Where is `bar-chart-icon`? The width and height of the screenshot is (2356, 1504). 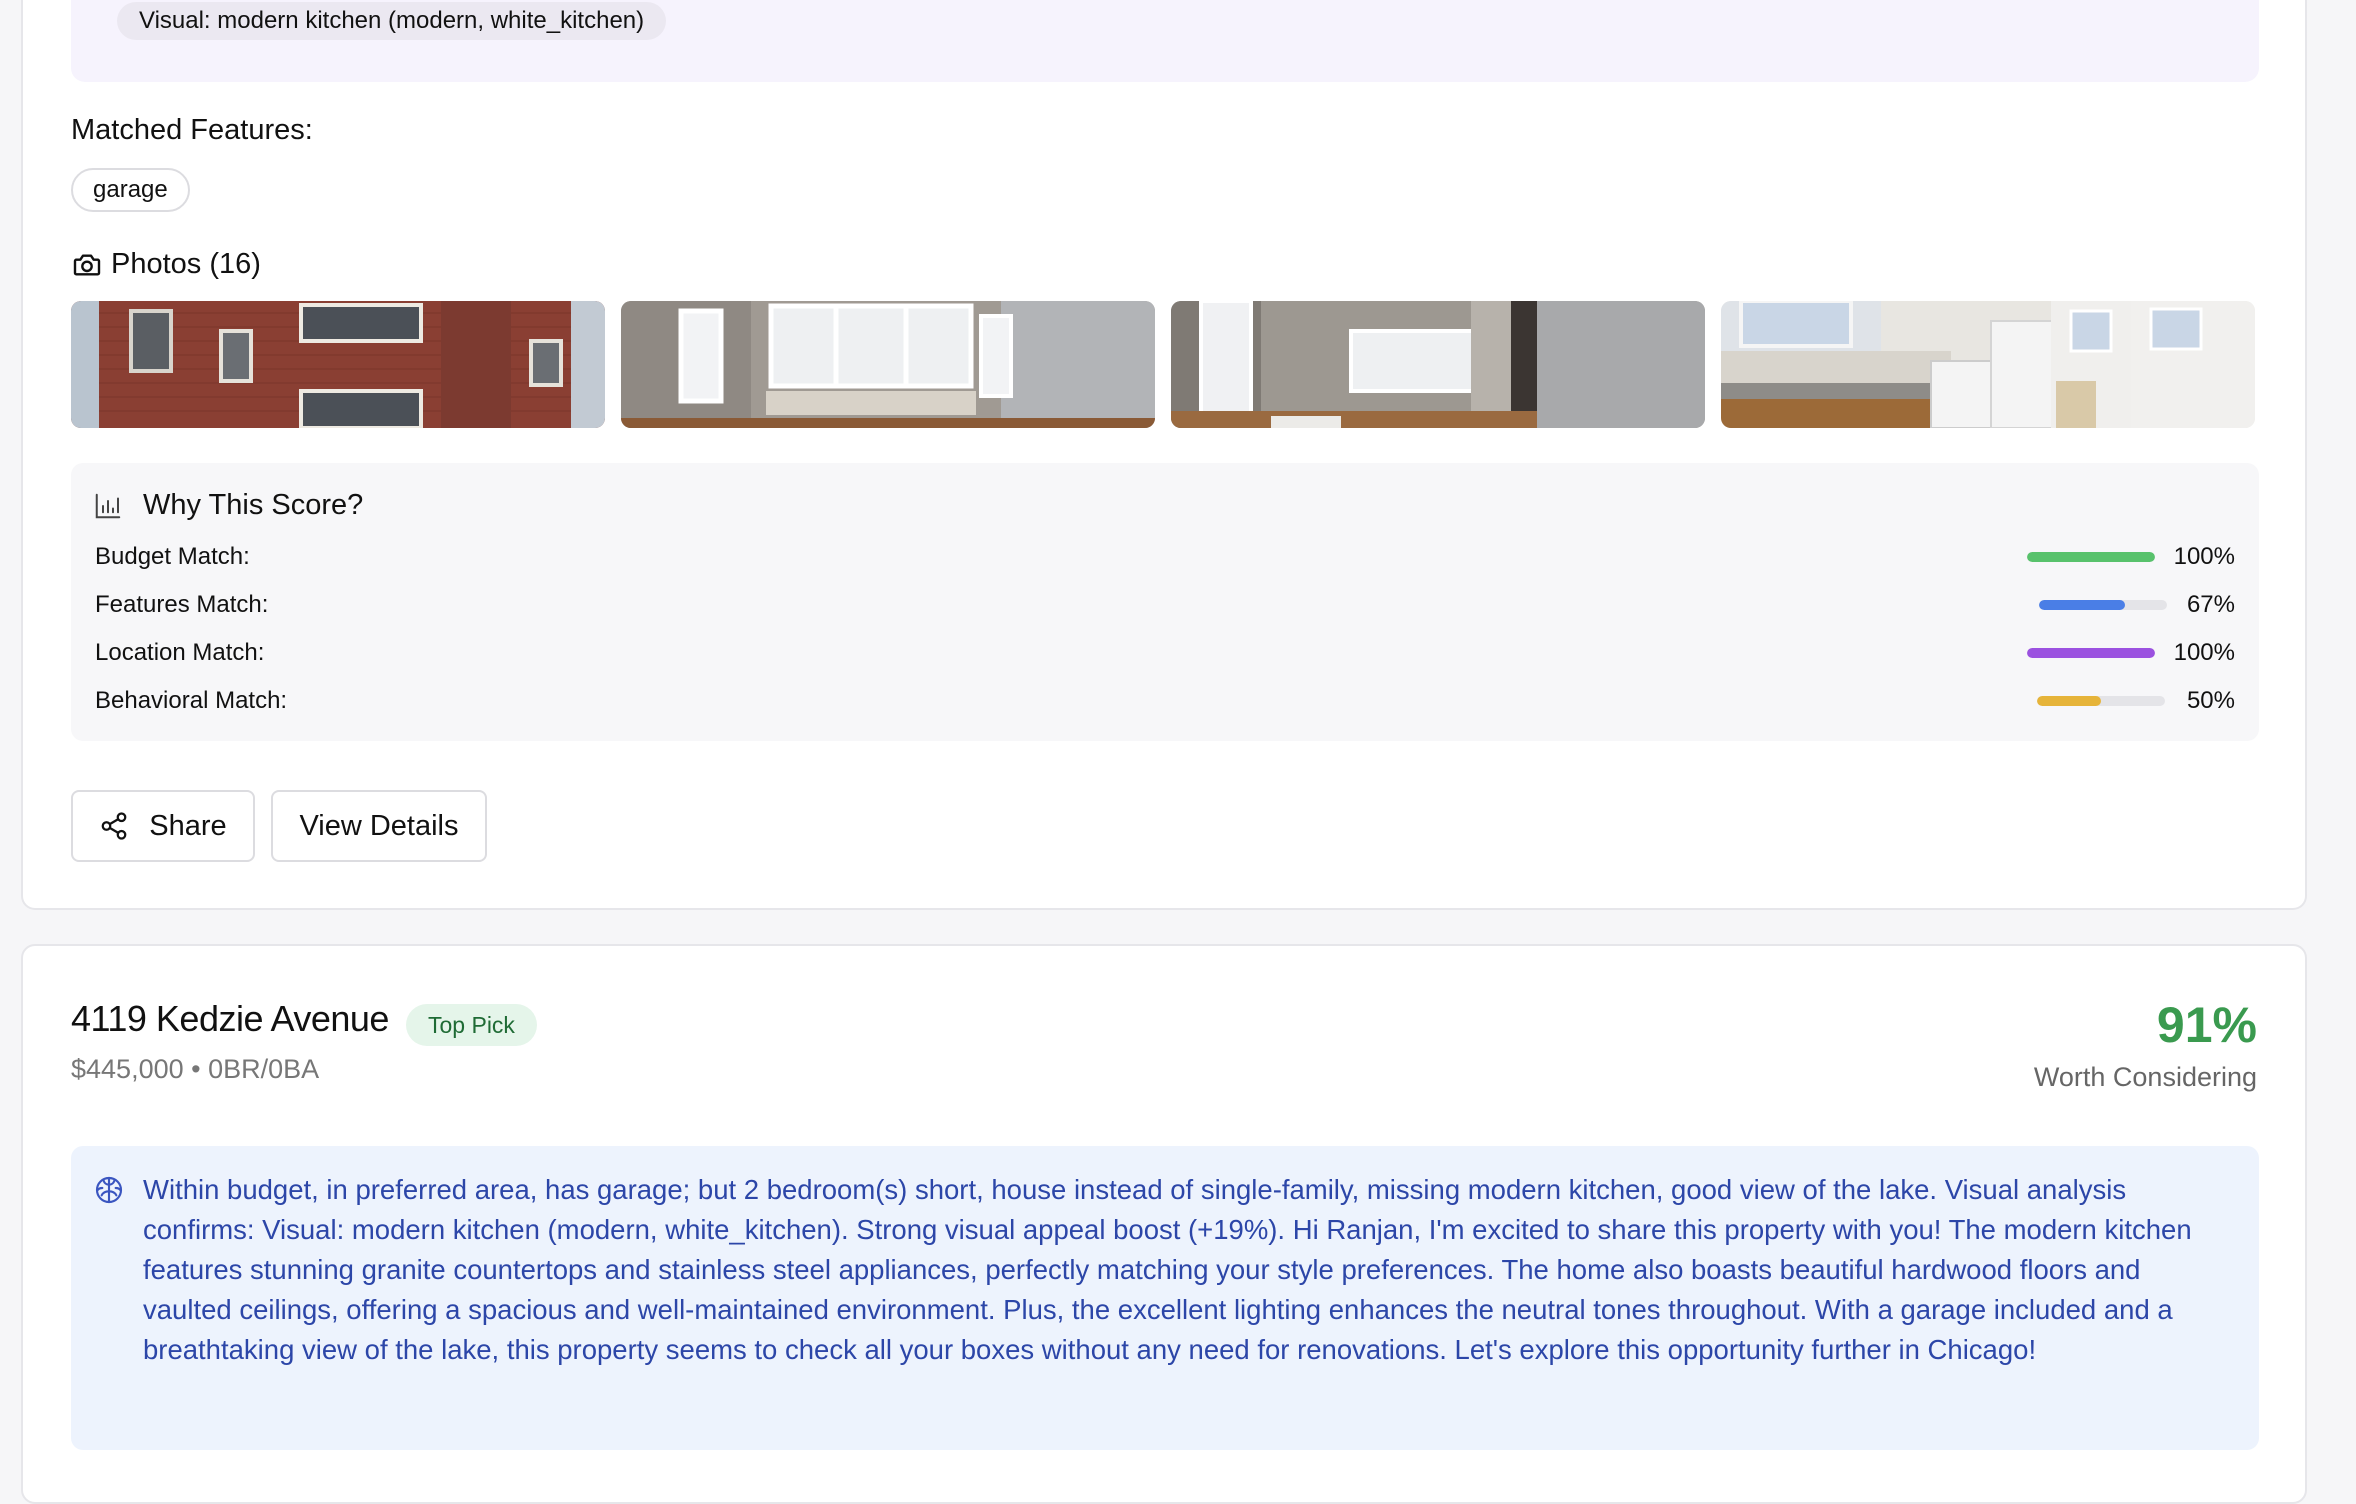
bar-chart-icon is located at coordinates (108, 505).